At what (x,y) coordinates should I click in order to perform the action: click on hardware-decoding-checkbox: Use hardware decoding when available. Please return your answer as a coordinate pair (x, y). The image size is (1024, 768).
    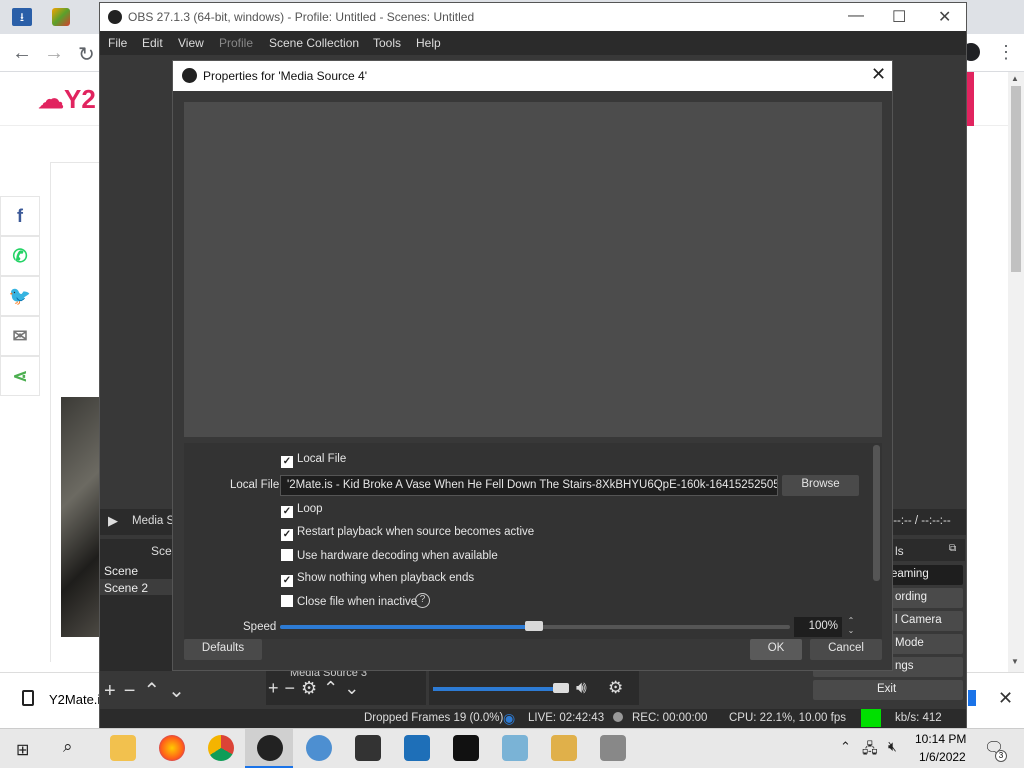
    Looking at the image, I should click on (389, 555).